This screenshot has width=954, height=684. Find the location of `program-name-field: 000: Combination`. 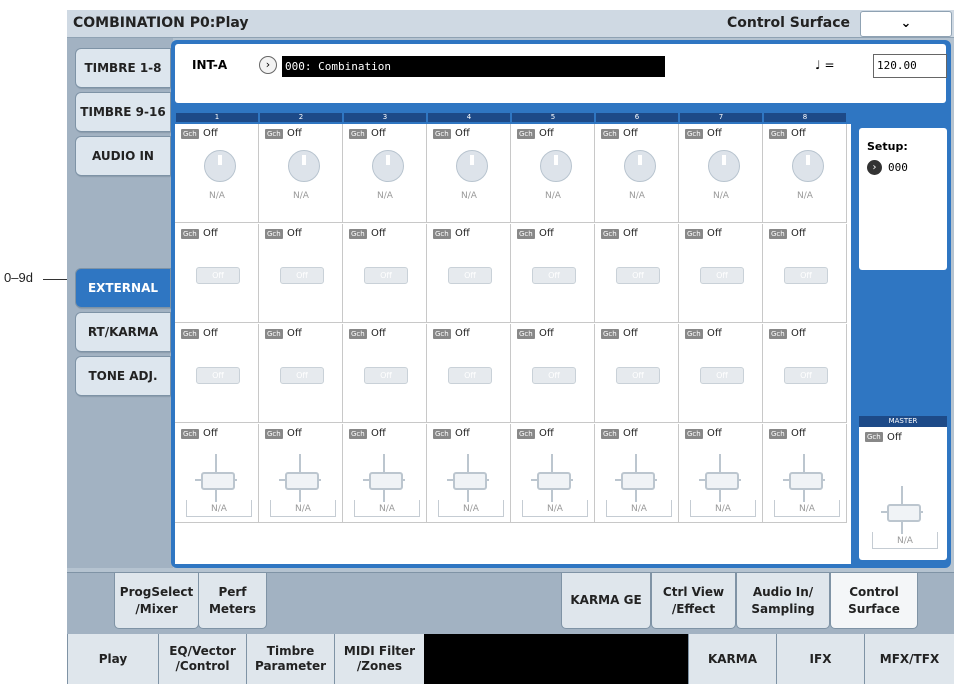

program-name-field: 000: Combination is located at coordinates (473, 66).